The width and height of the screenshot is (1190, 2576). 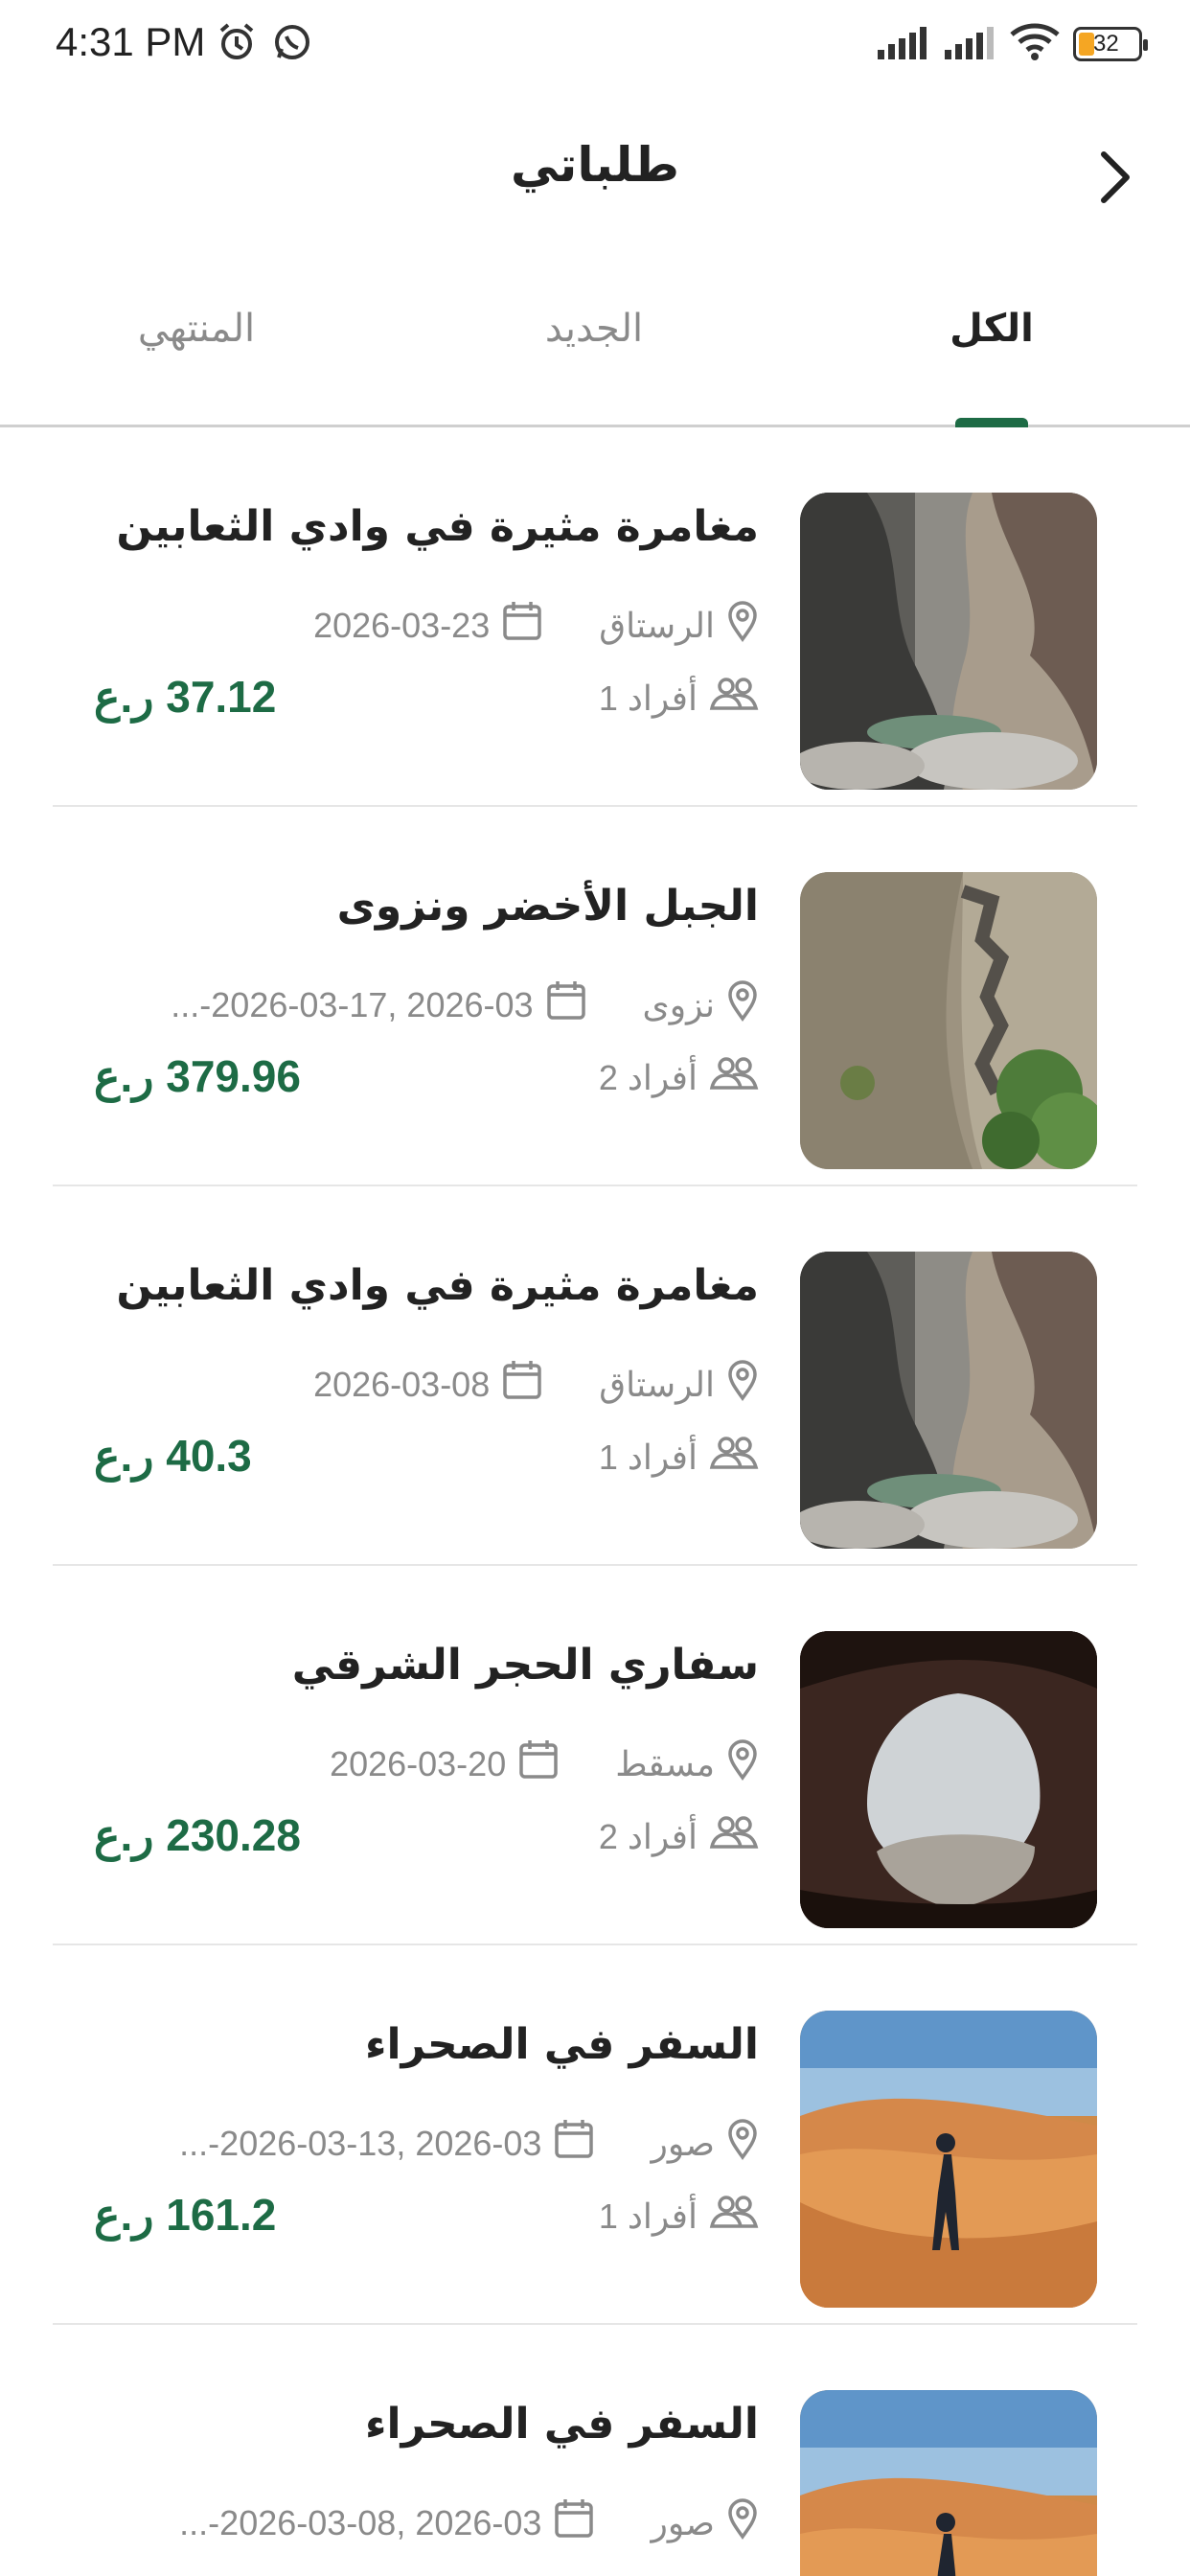 I want to click on app-header: طلباتي, so click(x=595, y=172).